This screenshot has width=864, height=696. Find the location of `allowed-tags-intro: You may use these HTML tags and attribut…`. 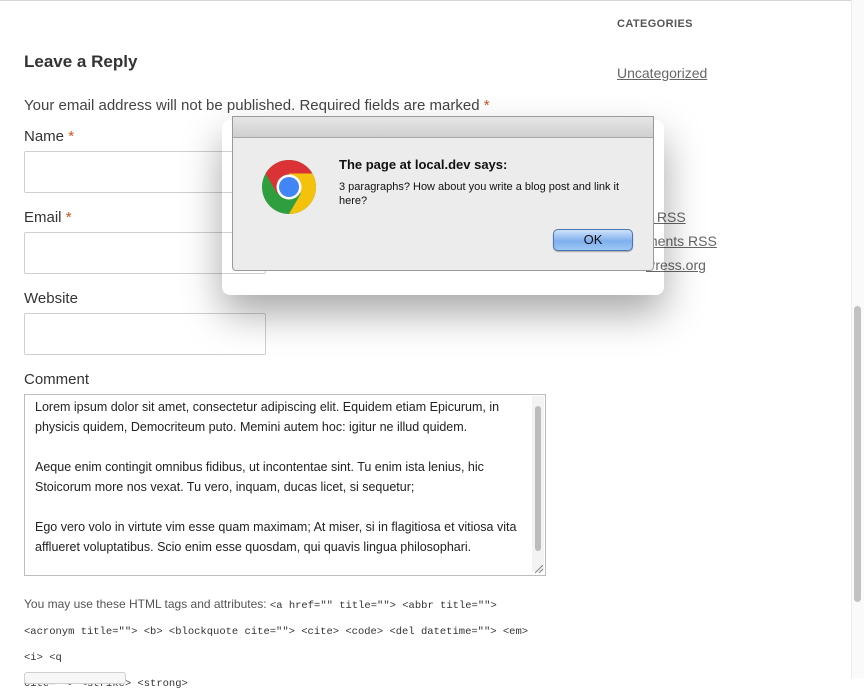

allowed-tags-intro: You may use these HTML tags and attribut… is located at coordinates (147, 604).